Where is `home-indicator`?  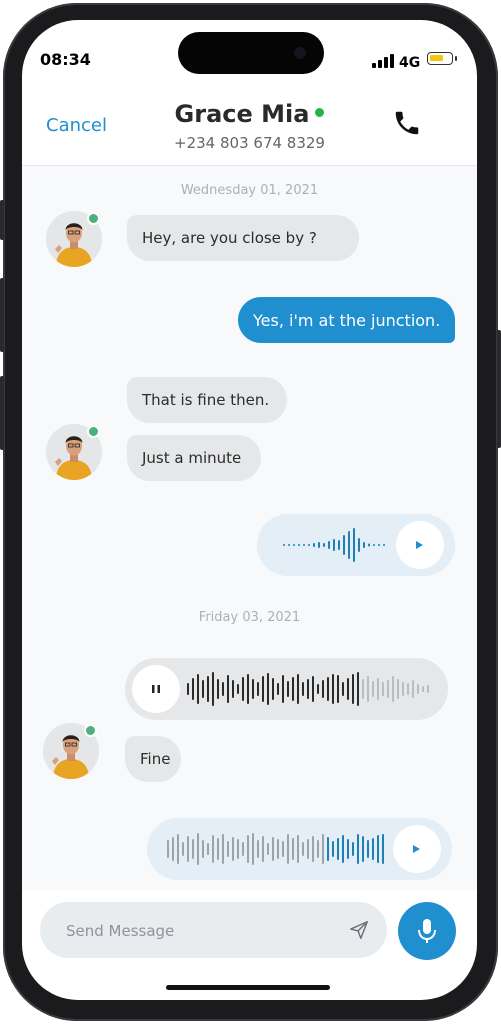
home-indicator is located at coordinates (248, 987).